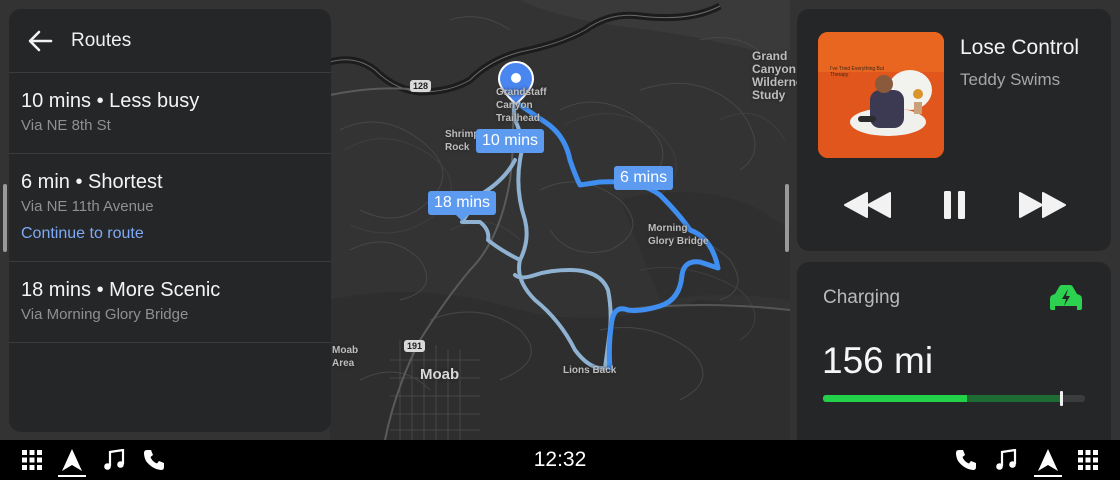  Describe the element at coordinates (1066, 297) in the screenshot. I see `ev-charging-car-icon` at that location.